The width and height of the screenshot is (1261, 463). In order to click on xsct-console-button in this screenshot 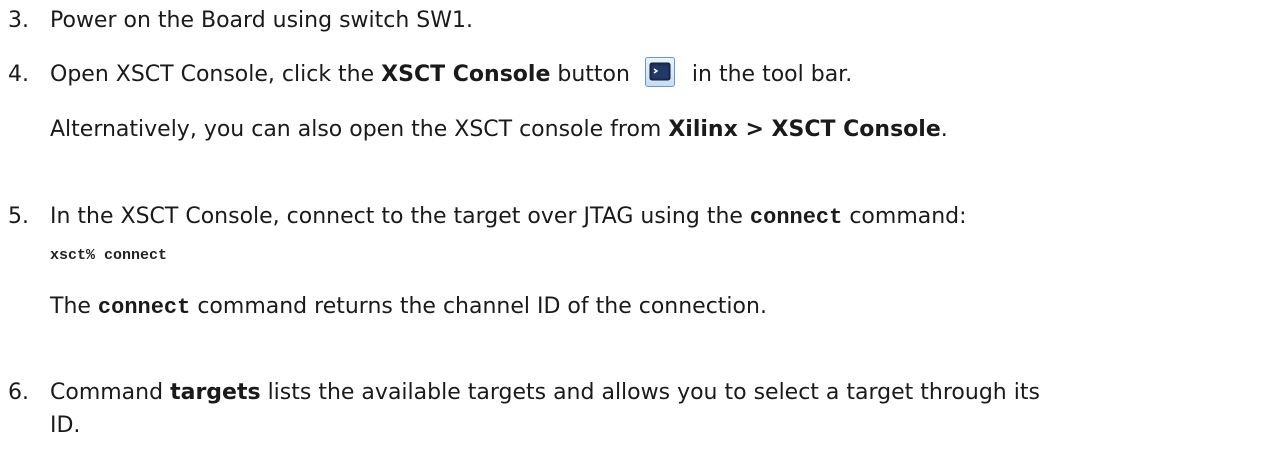, I will do `click(659, 72)`.